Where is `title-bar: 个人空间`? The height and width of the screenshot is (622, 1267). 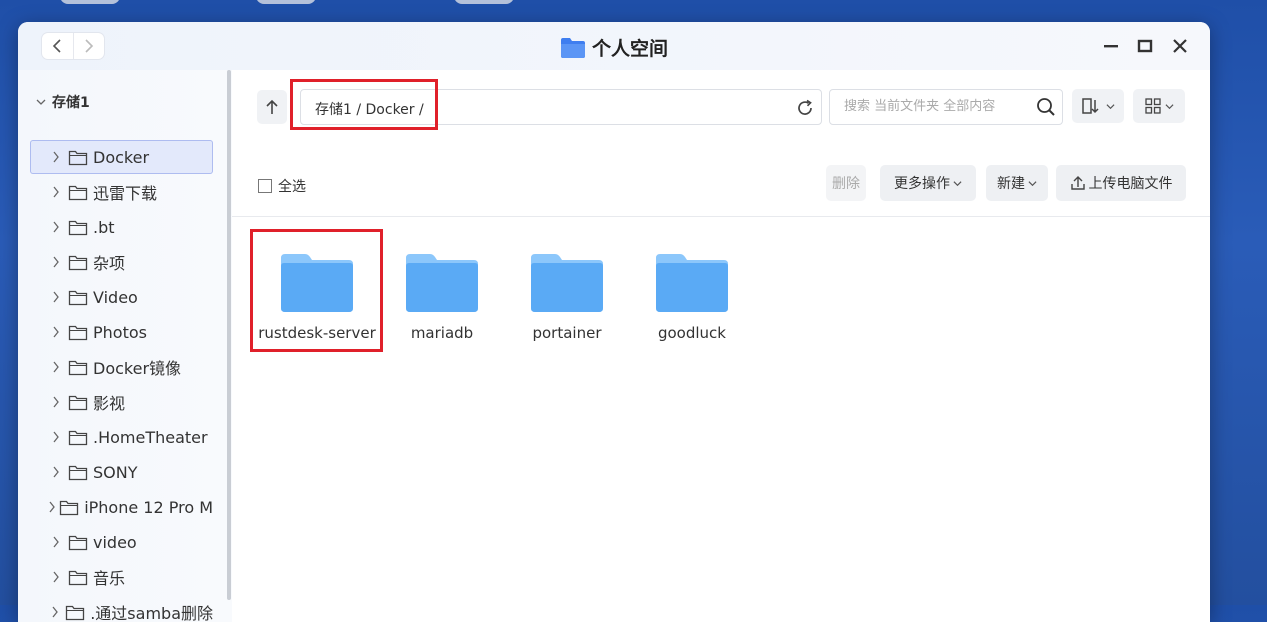
title-bar: 个人空间 is located at coordinates (614, 46).